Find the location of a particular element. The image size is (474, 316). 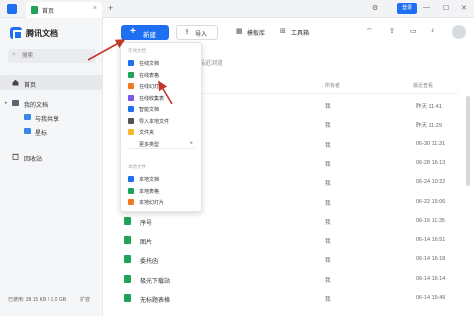

file-time: 06-24 10:22 is located at coordinates (431, 182).